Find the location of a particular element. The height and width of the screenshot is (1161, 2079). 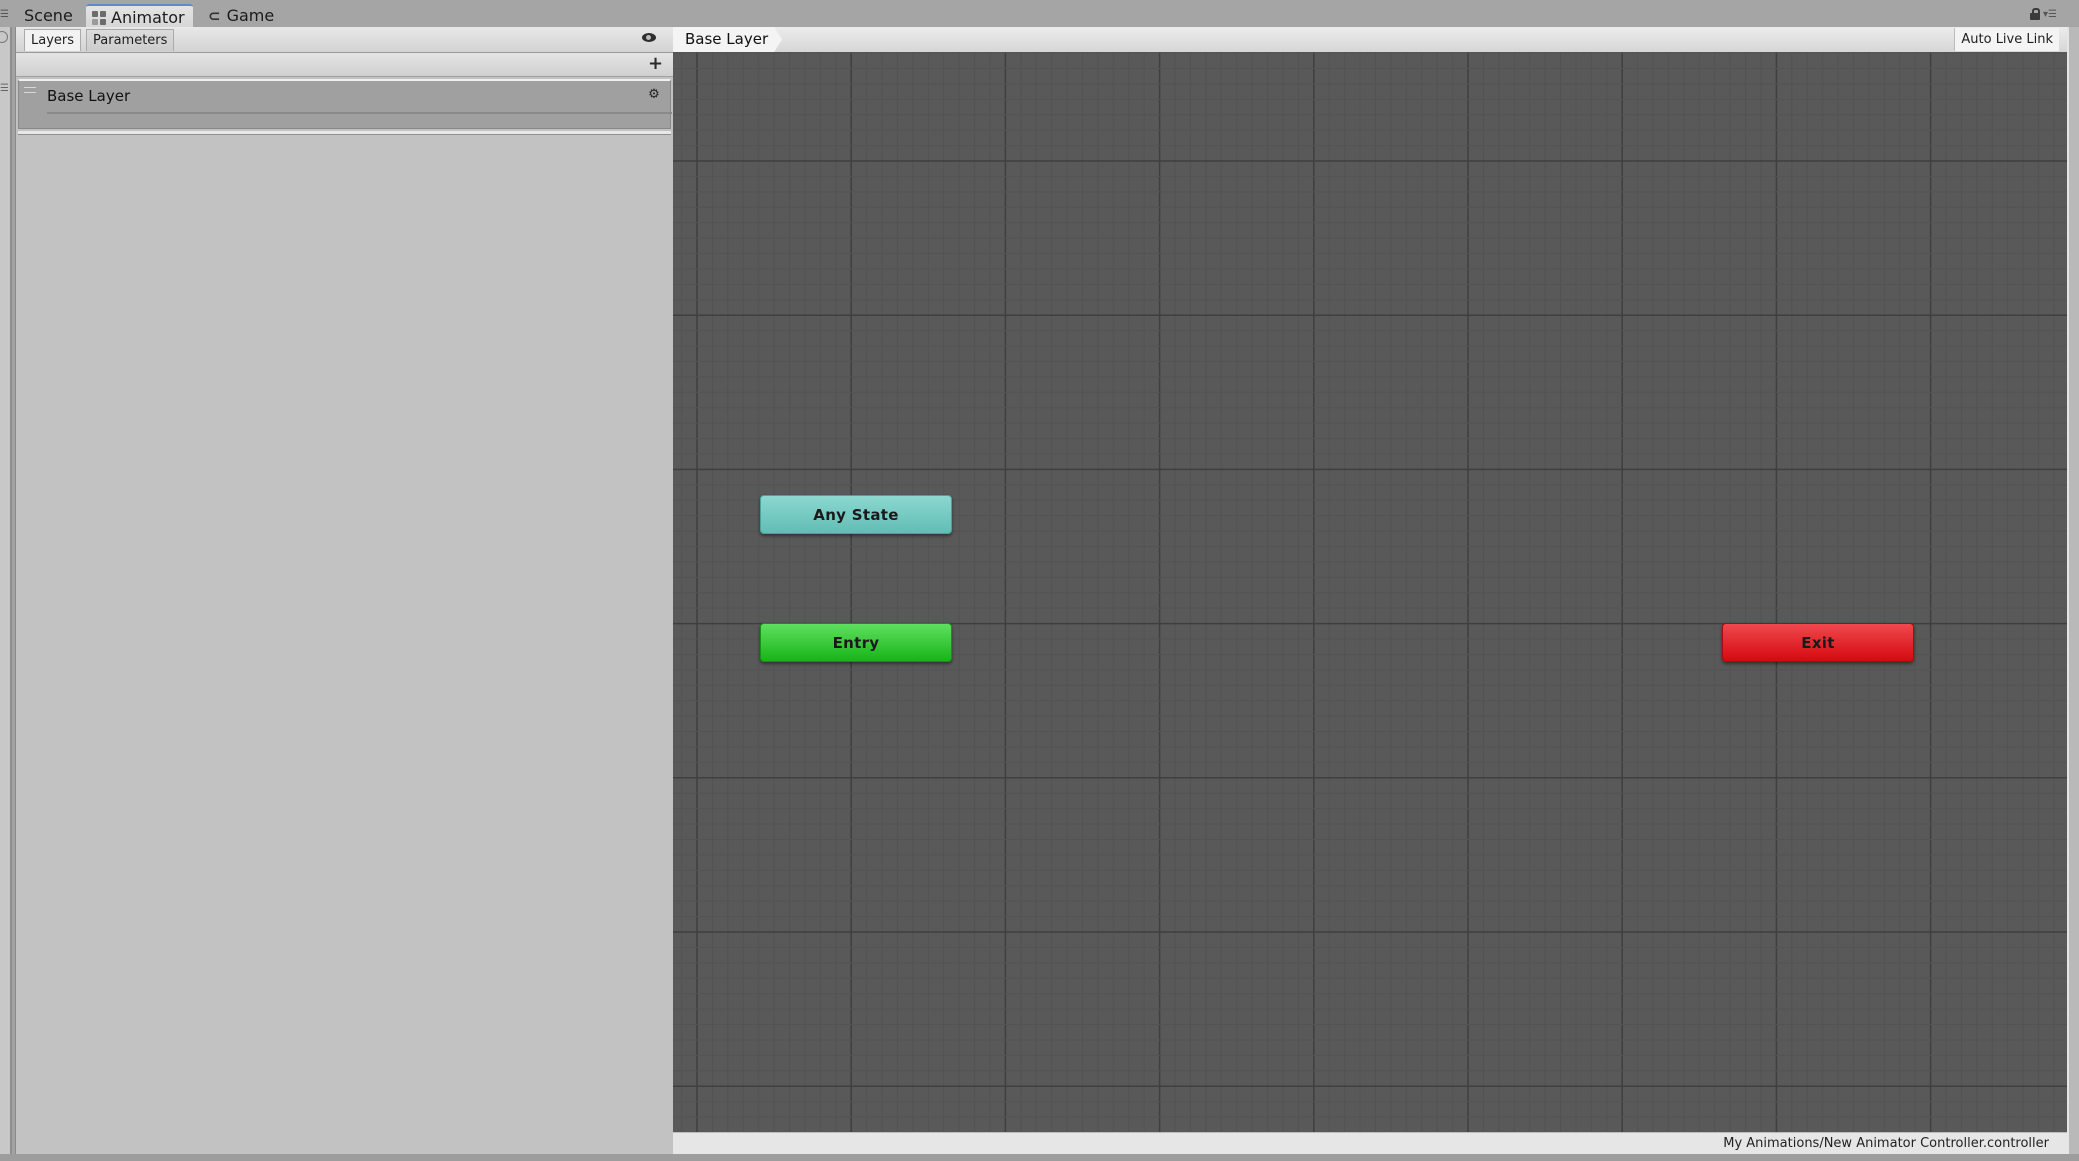

lock-icon is located at coordinates (2035, 14).